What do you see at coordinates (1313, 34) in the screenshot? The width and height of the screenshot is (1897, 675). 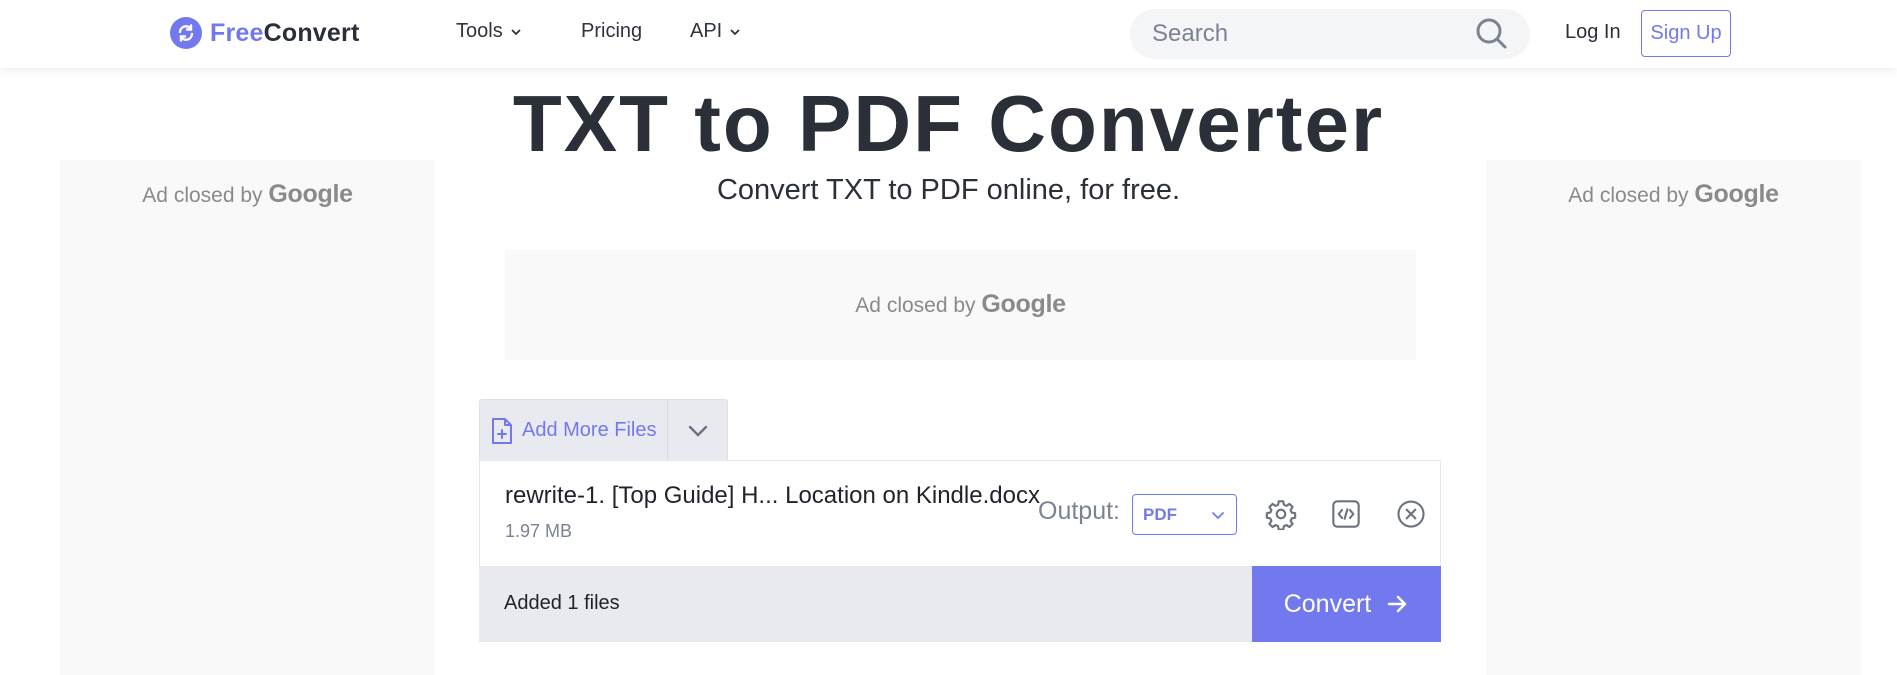 I see `search-input` at bounding box center [1313, 34].